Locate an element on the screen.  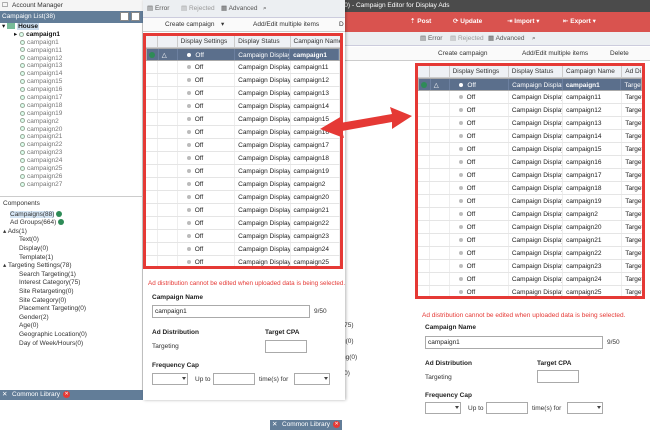
component-item: Gender(2) is located at coordinates (71, 318).